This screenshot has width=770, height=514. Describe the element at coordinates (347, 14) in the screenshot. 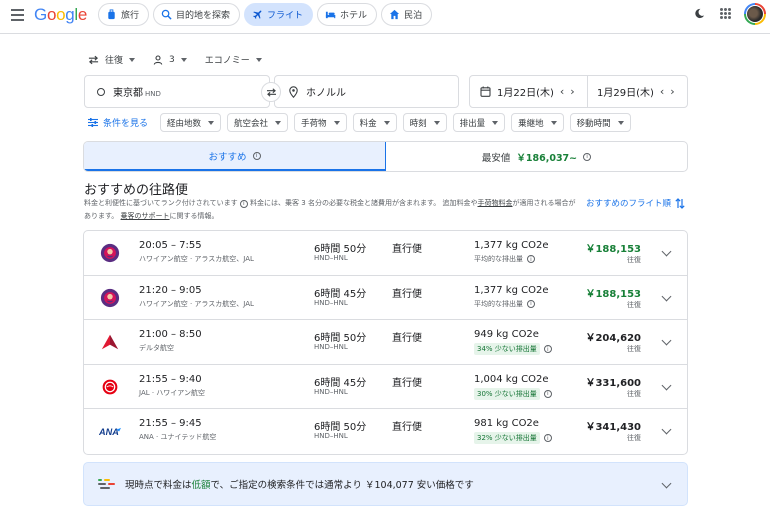

I see `tab-hotels: ホテル` at that location.